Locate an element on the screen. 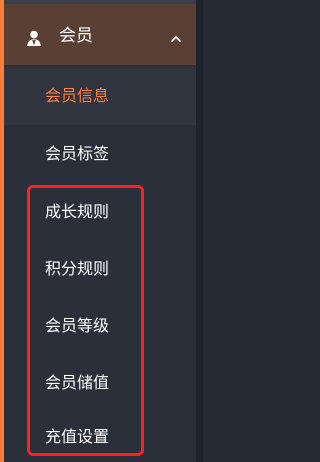  member-group-label: 会员 is located at coordinates (76, 36).